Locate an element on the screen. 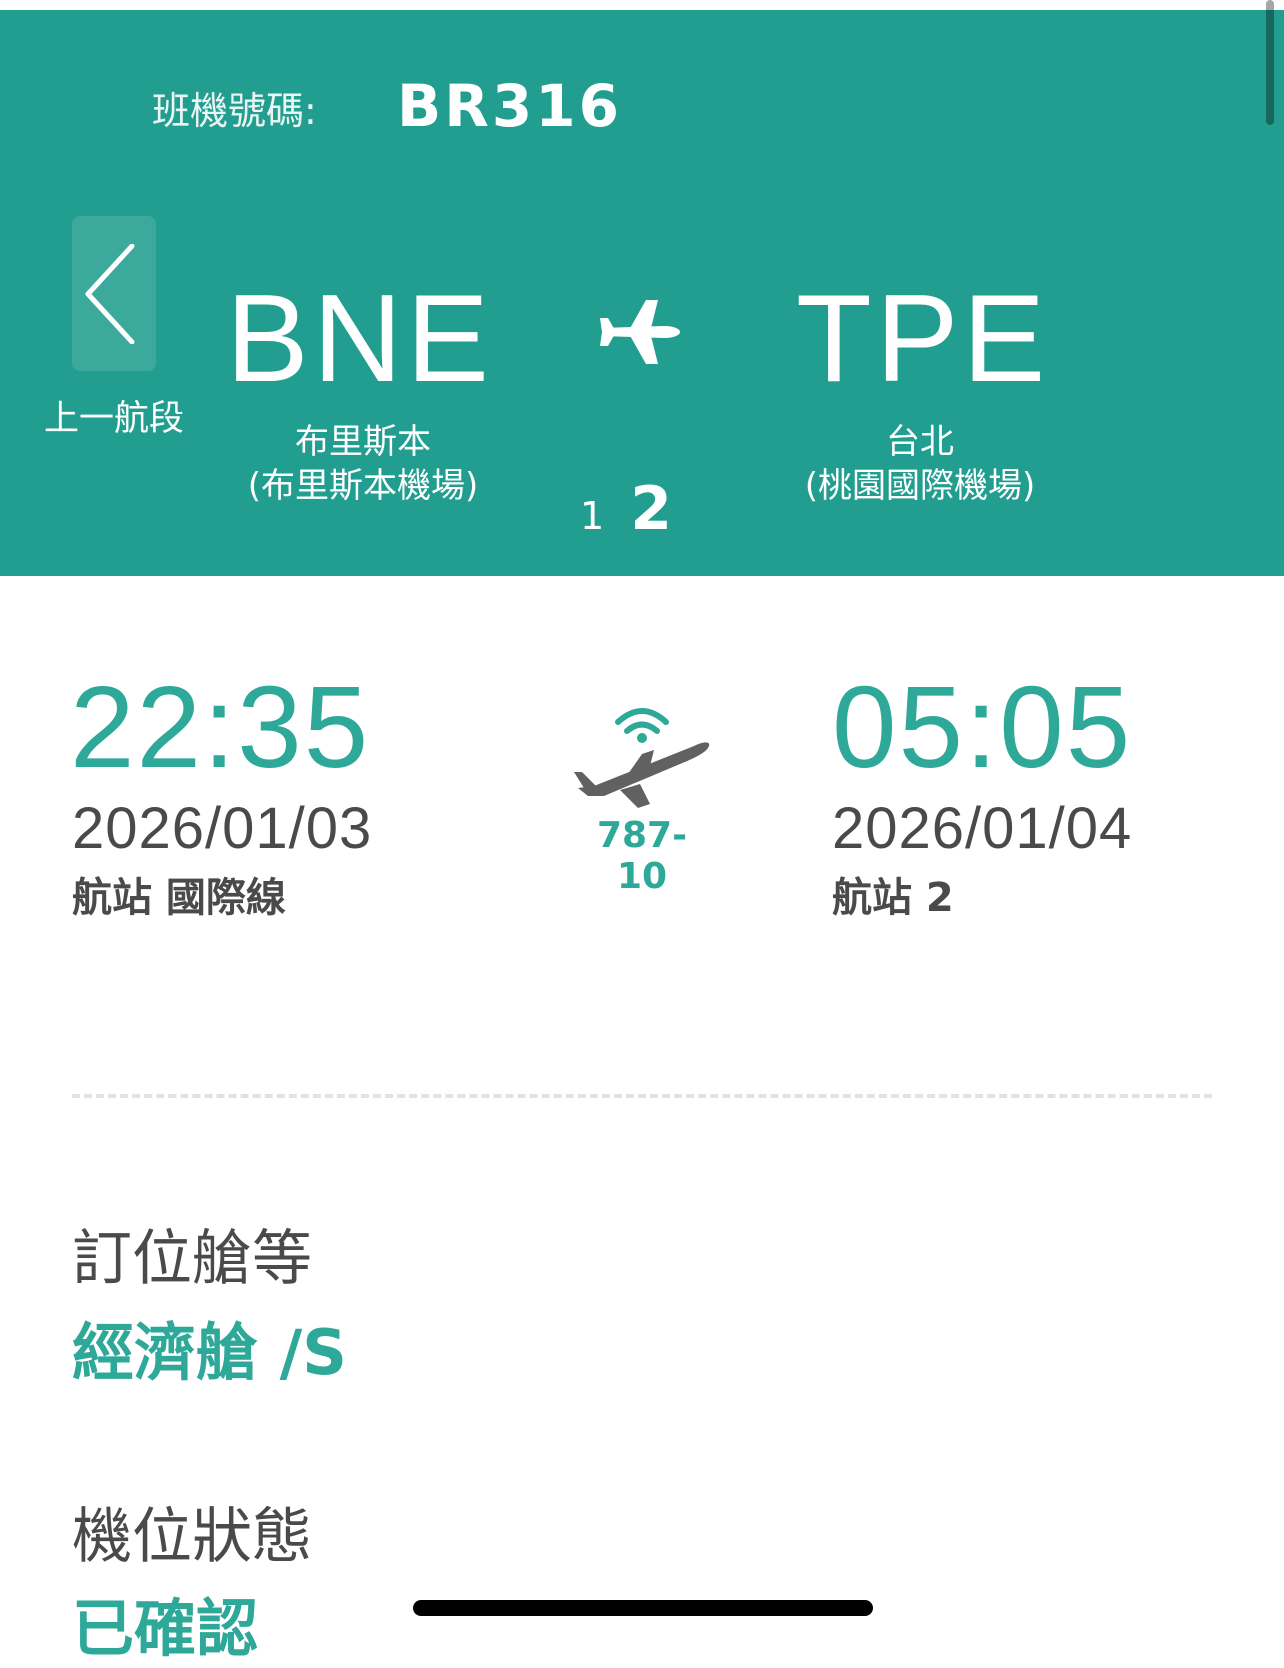  wifi-airplane-icon is located at coordinates (642, 758).